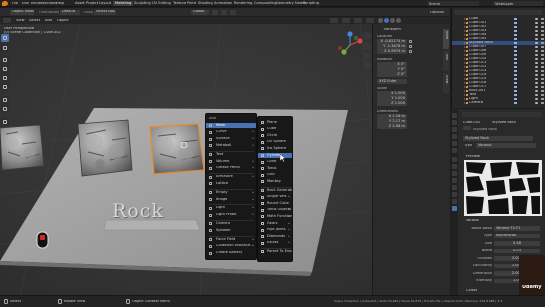 The height and width of the screenshot is (307, 545). What do you see at coordinates (5, 48) in the screenshot?
I see `cursor-tool-icon` at bounding box center [5, 48].